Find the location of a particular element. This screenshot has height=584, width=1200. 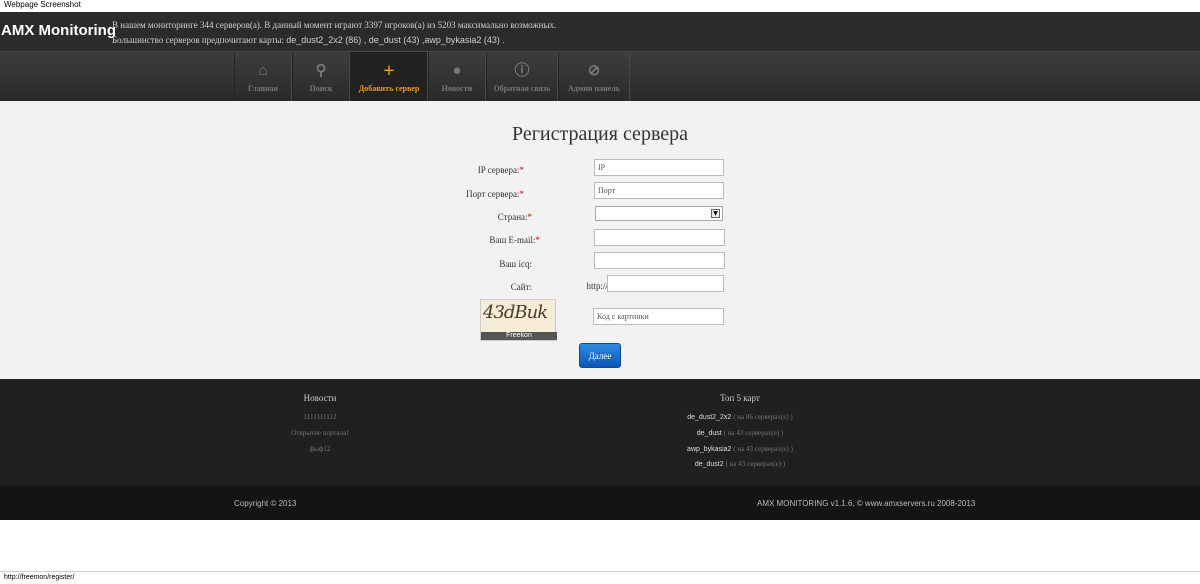

chat-icon: ● is located at coordinates (457, 71).